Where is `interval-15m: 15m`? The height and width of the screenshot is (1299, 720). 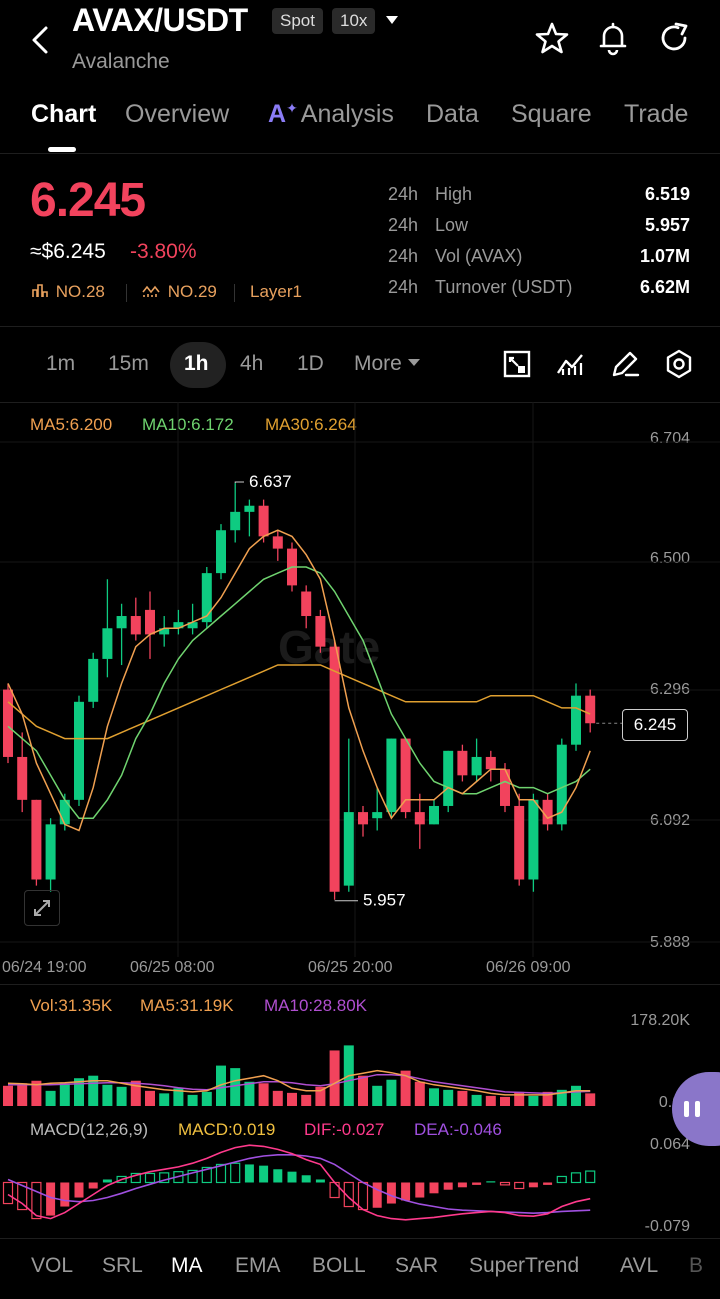
interval-15m: 15m is located at coordinates (128, 364).